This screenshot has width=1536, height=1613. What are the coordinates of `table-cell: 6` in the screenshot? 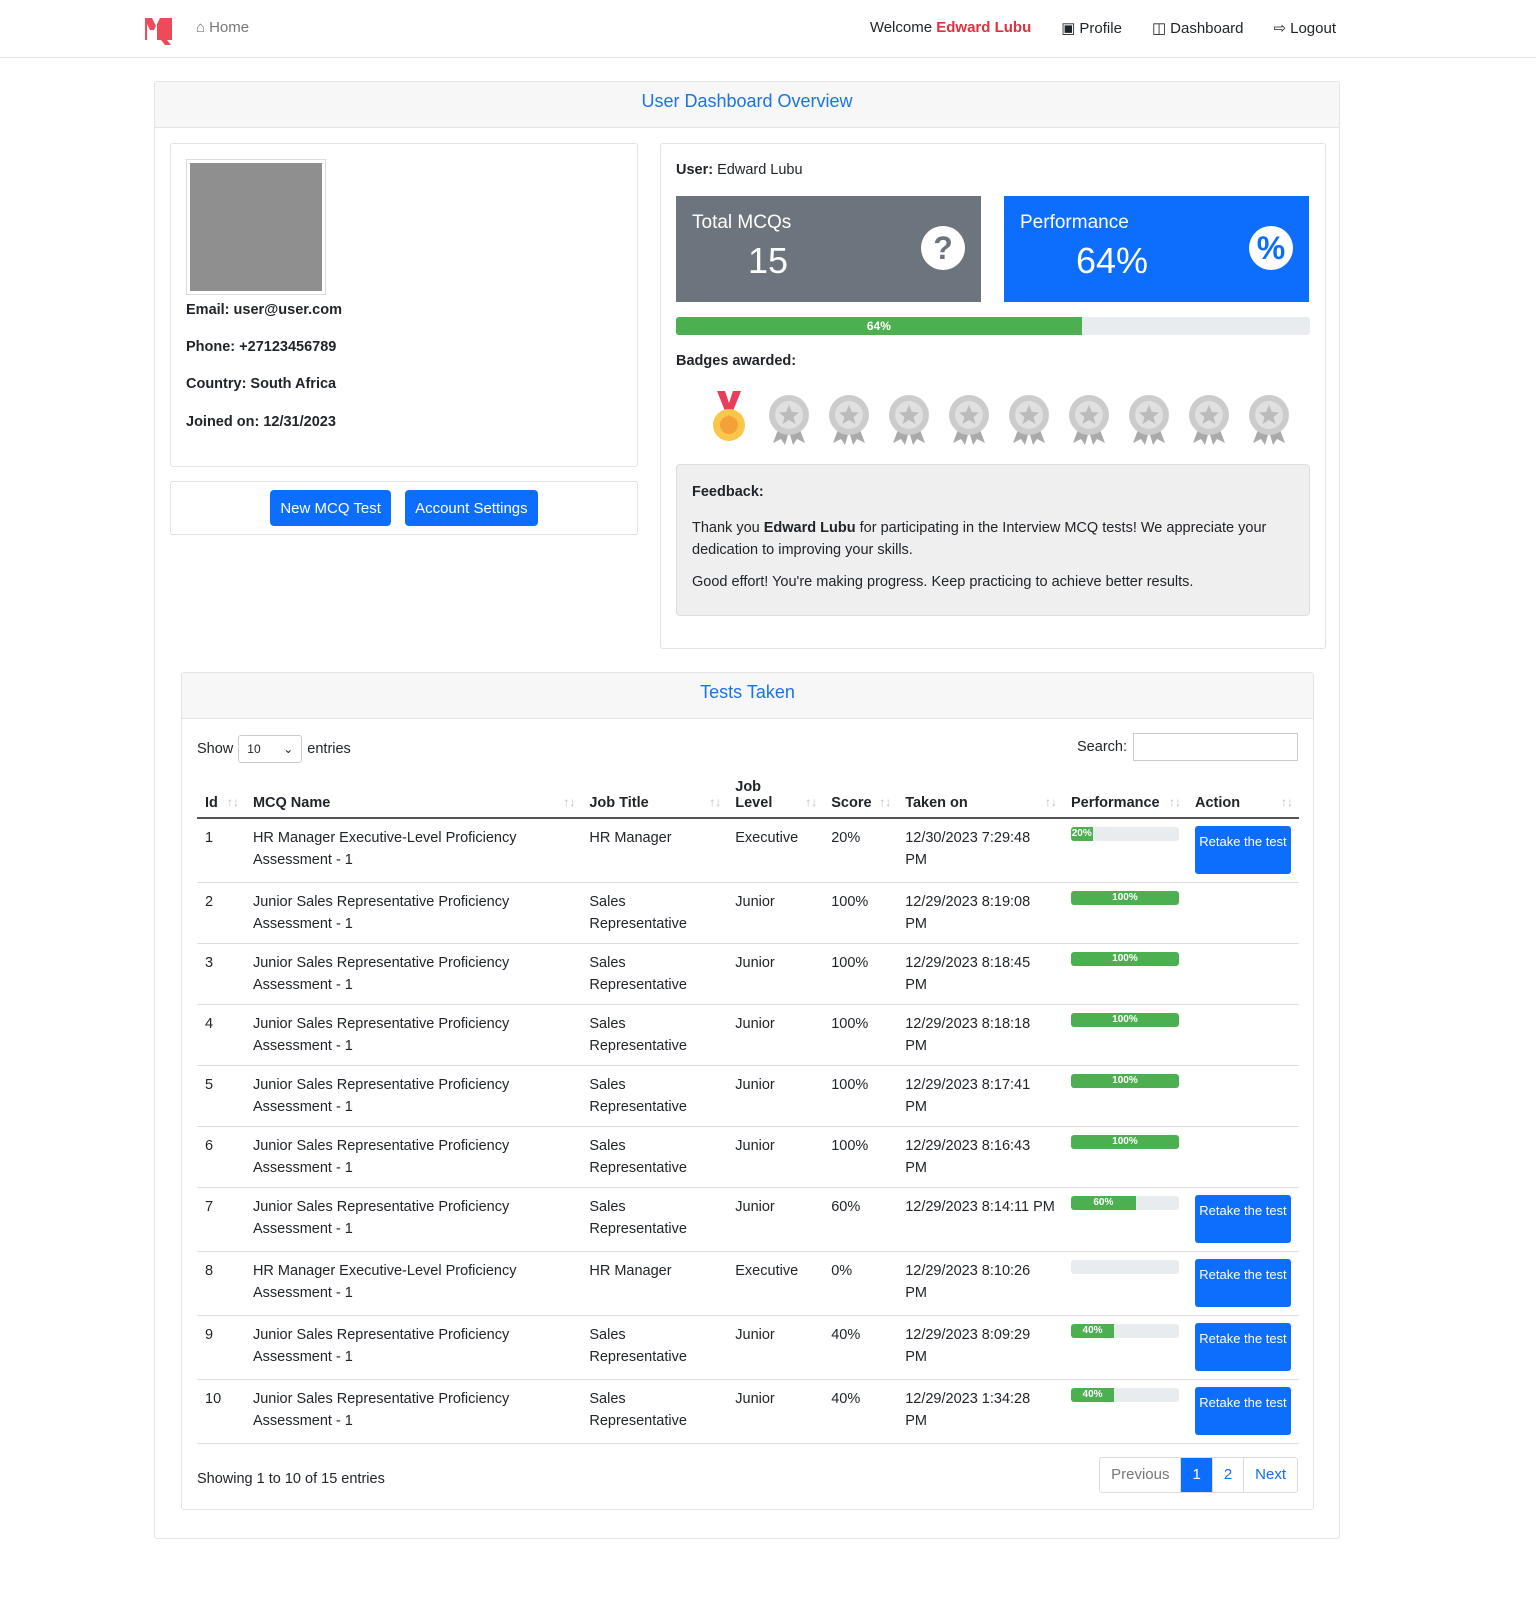 It's located at (221, 1157).